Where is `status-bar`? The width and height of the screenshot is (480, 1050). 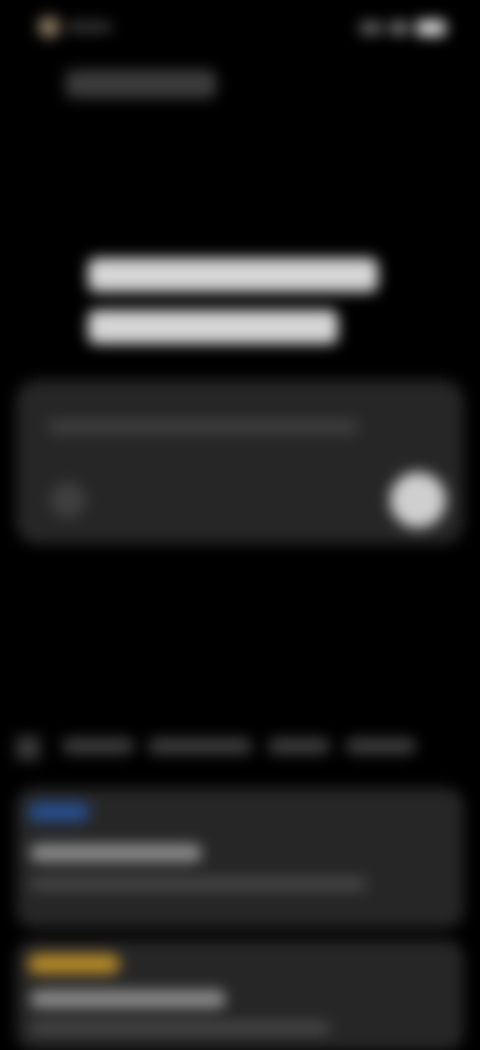
status-bar is located at coordinates (240, 28).